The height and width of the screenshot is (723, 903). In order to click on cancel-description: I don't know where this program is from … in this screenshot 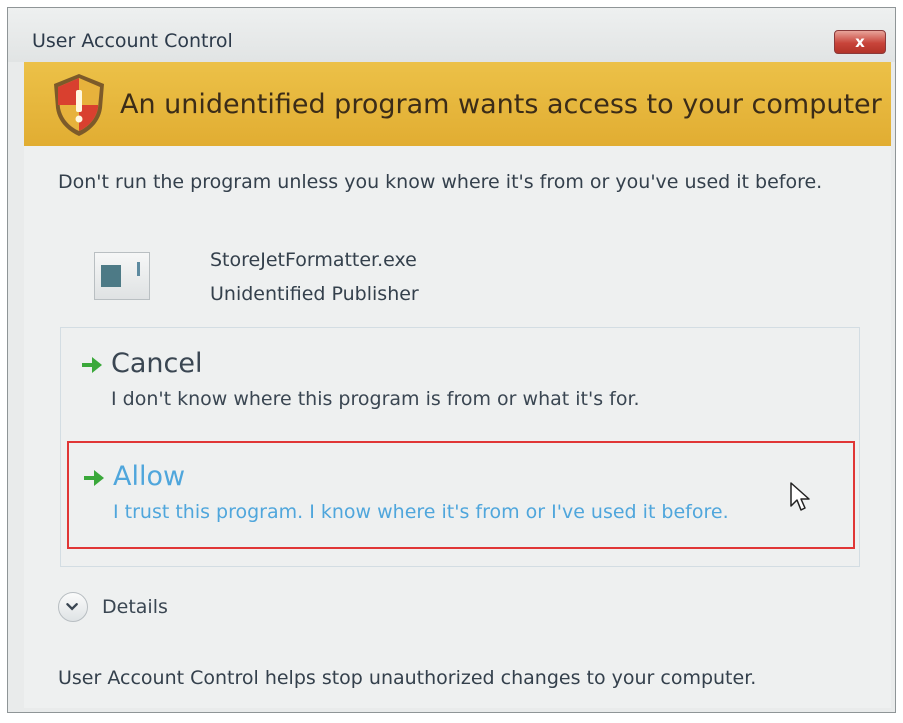, I will do `click(375, 399)`.